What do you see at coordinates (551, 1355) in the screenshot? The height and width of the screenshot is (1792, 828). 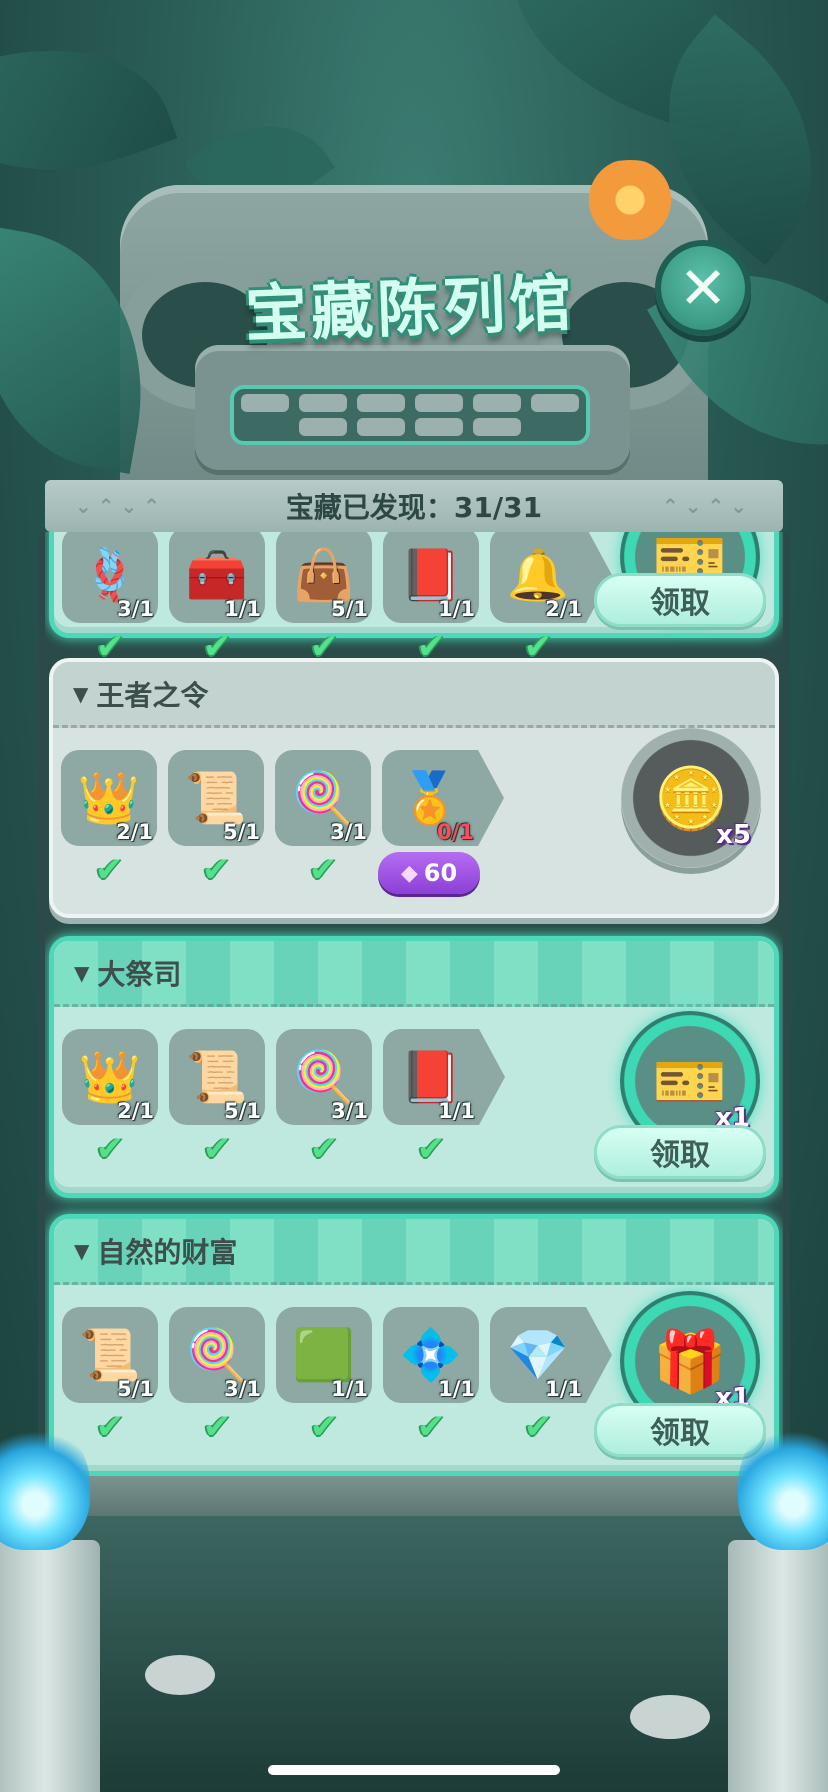 I see `diamond-icon: 💎 1/1` at bounding box center [551, 1355].